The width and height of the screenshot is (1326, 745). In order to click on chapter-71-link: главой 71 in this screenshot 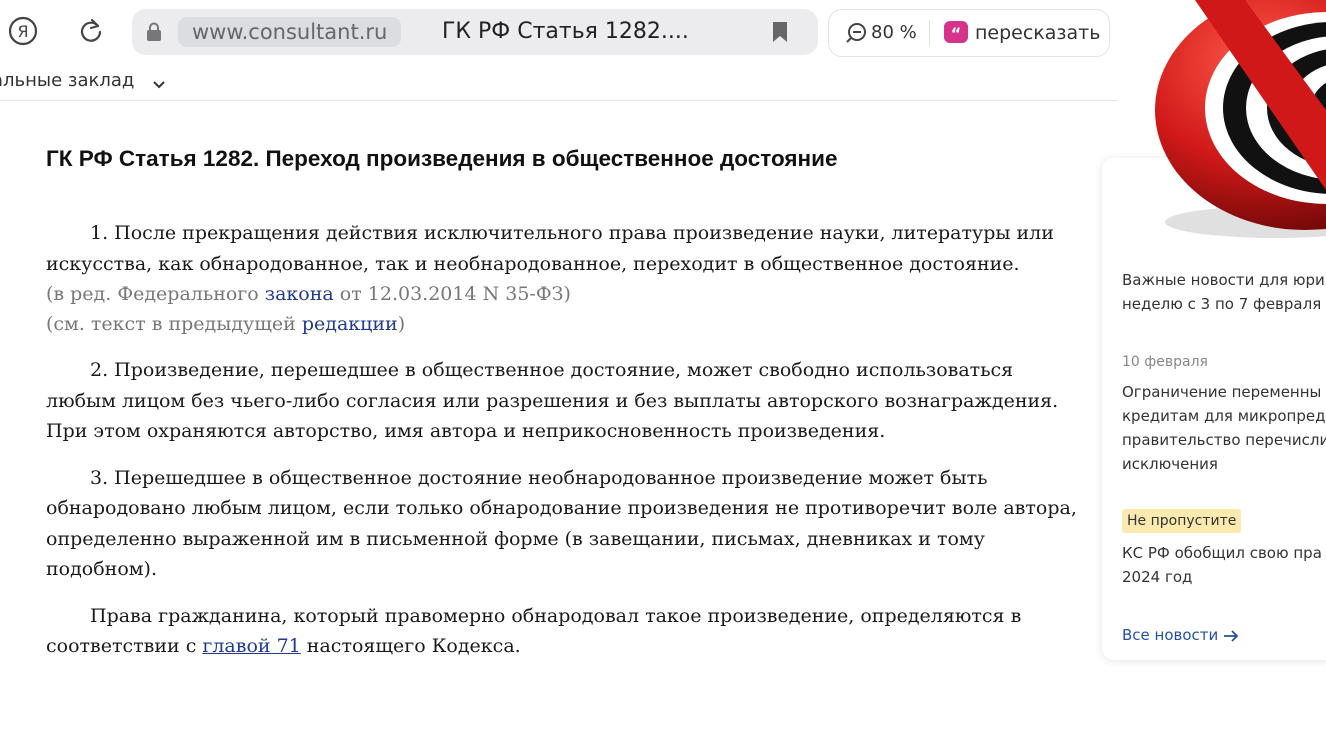, I will do `click(251, 646)`.